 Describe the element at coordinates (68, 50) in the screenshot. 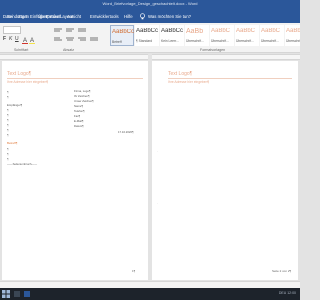

I see `paragraph-group-label: Absatz` at that location.